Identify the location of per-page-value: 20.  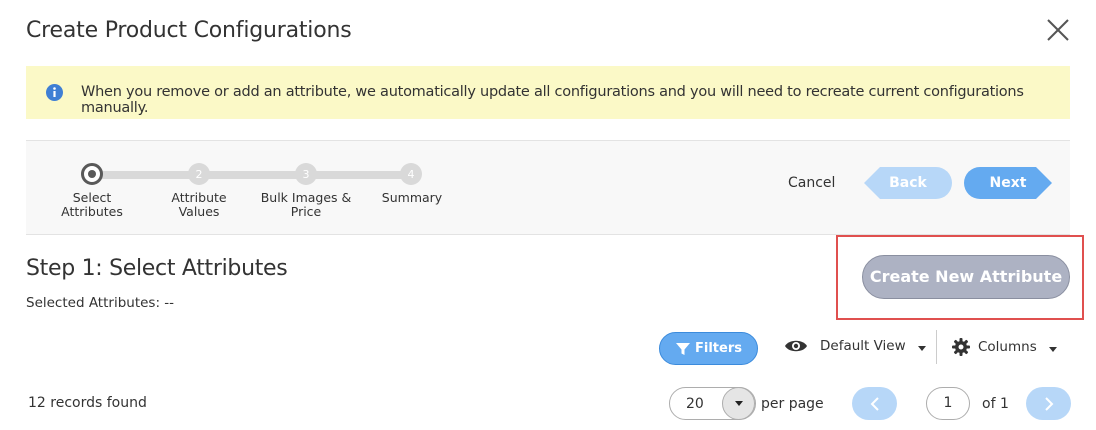
(695, 404).